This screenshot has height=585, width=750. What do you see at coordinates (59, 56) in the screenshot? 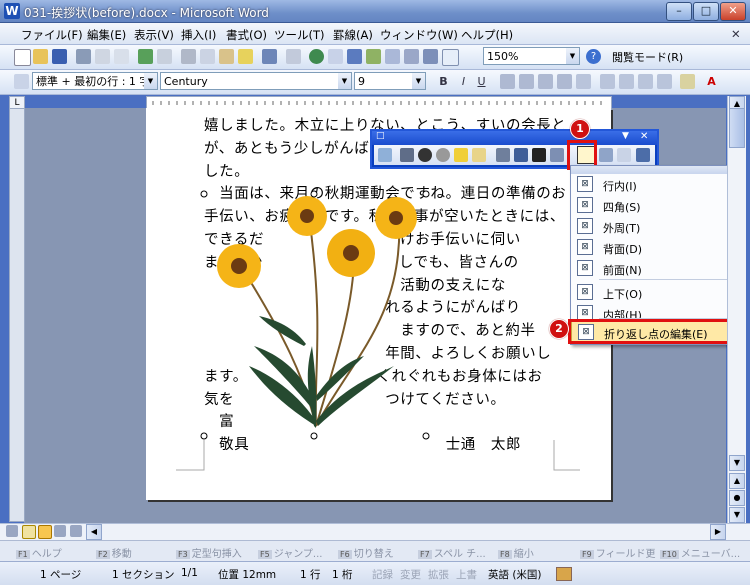
I see `save-icon` at bounding box center [59, 56].